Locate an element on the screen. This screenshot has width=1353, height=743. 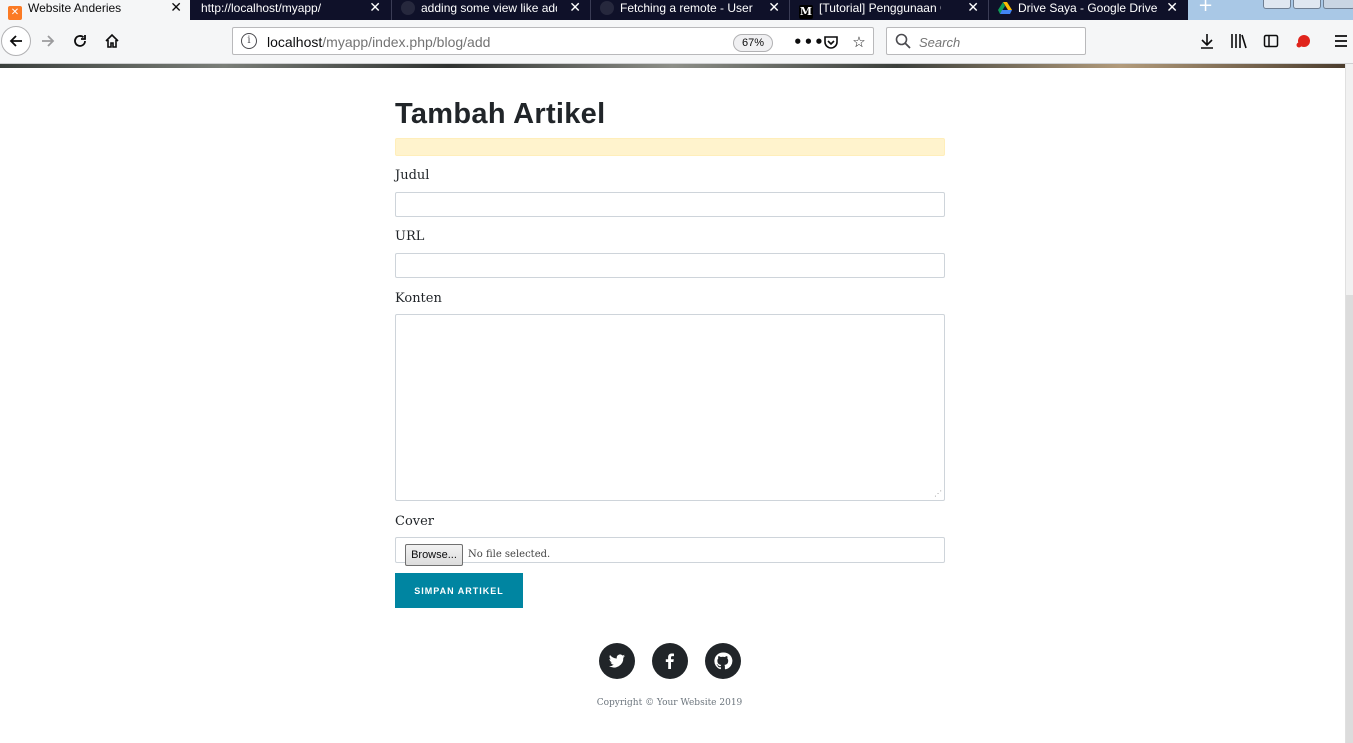
twitter-icon is located at coordinates (617, 661).